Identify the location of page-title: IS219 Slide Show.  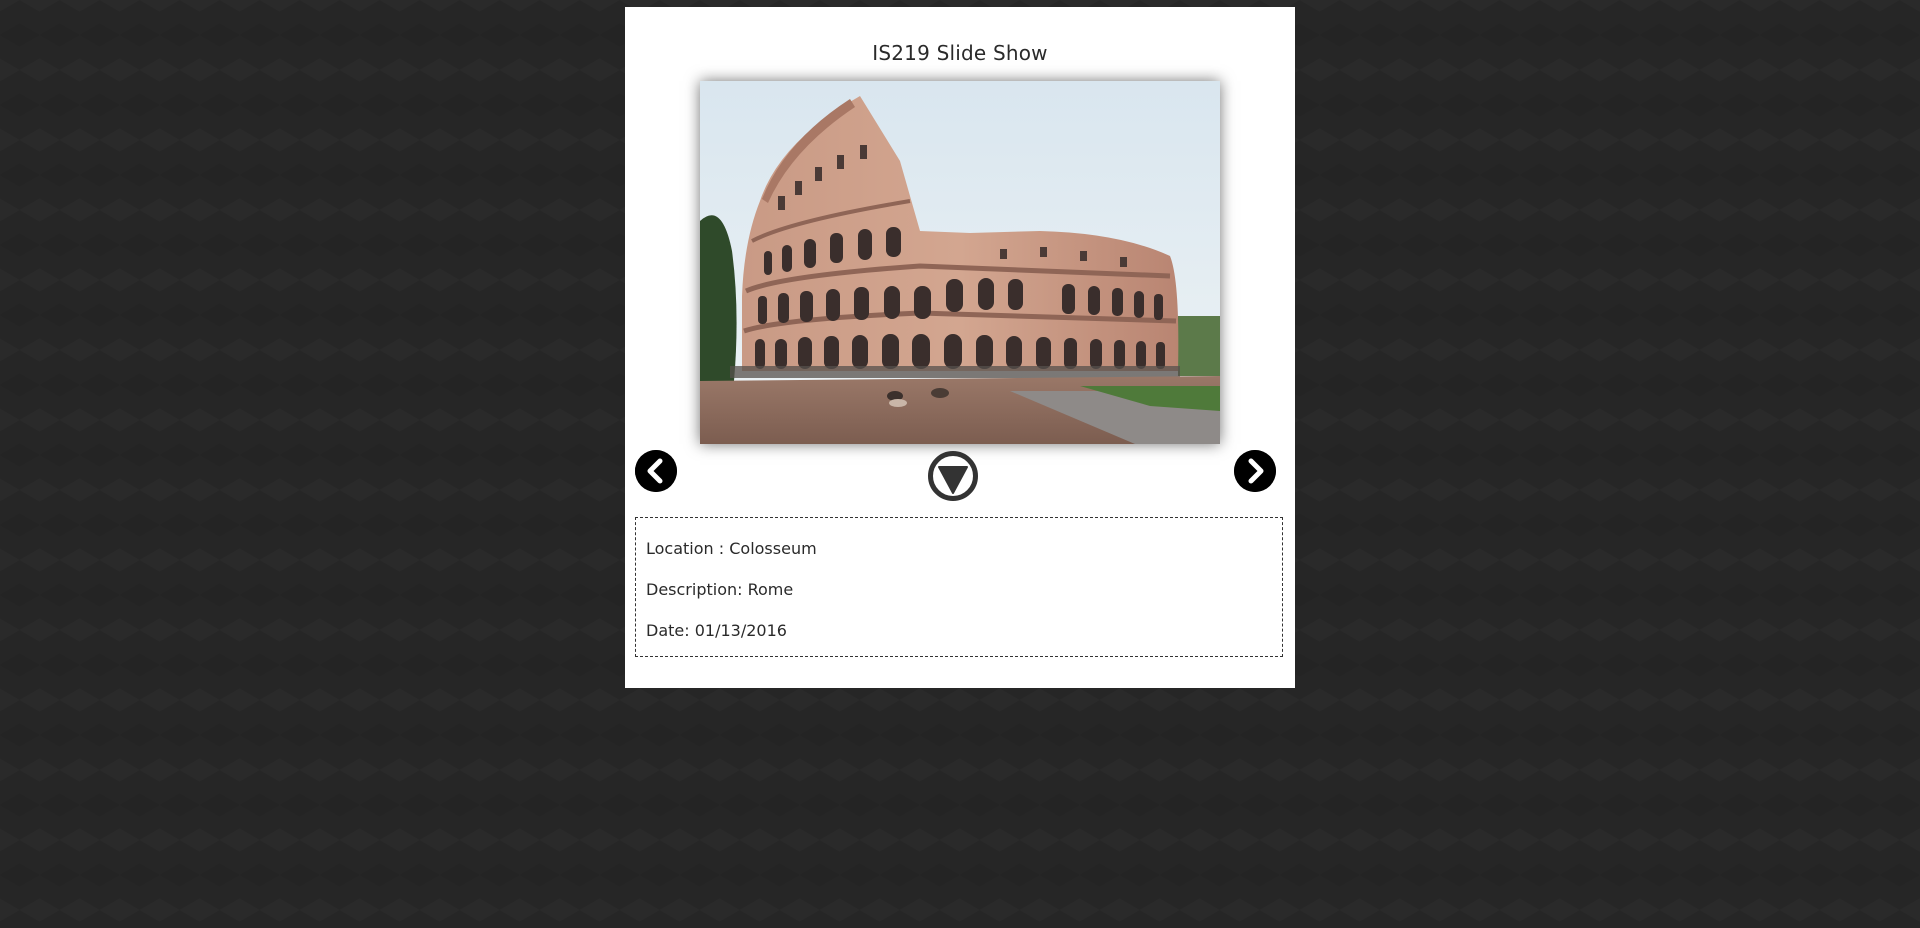
(960, 53).